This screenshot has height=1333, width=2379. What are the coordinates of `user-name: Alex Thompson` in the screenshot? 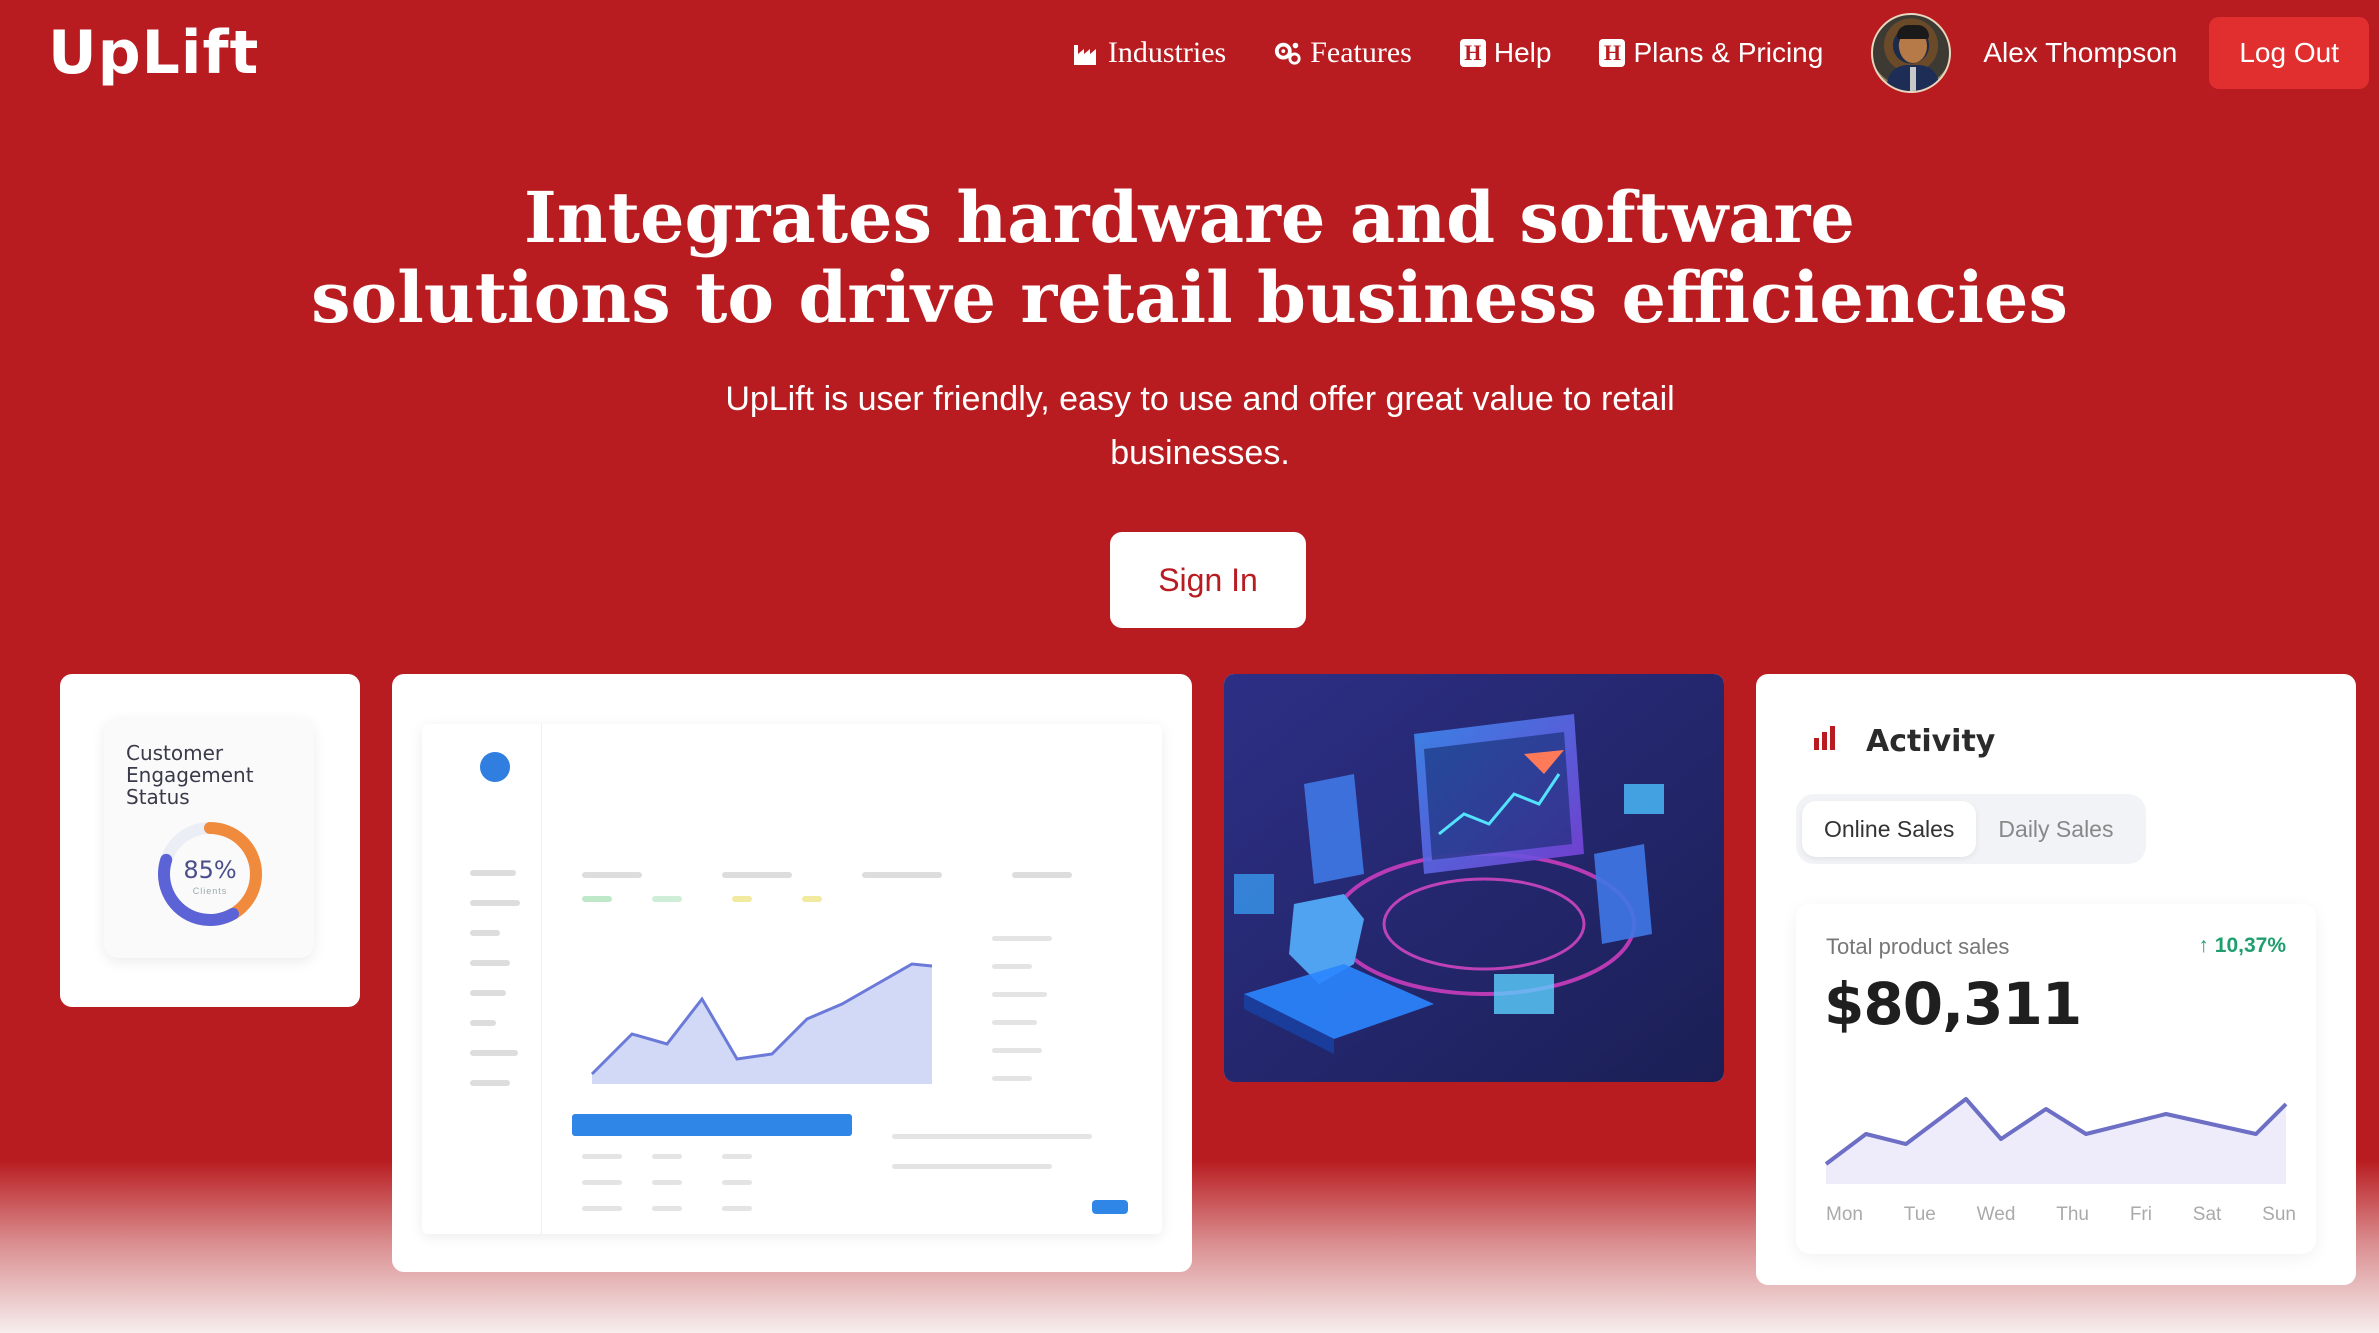 It's located at (2080, 53).